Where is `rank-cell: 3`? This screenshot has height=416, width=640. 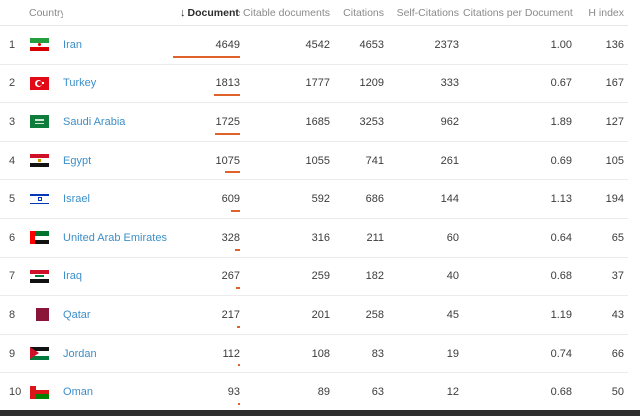 rank-cell: 3 is located at coordinates (15, 122).